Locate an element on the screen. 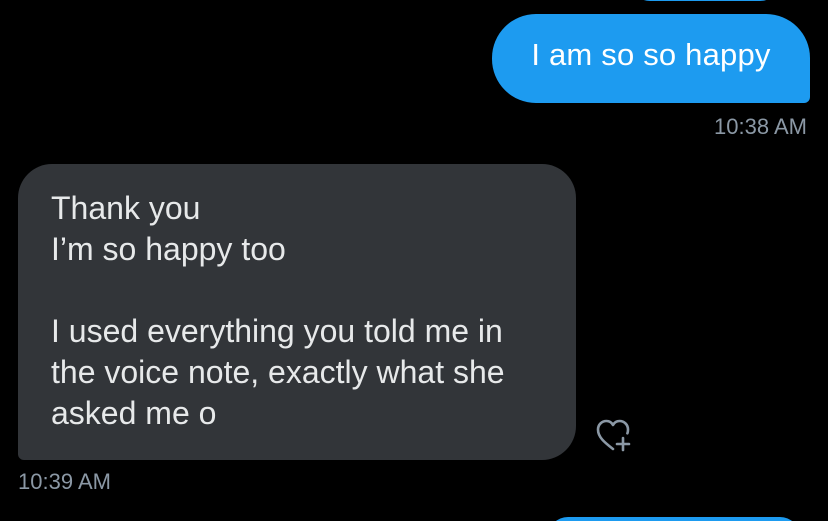 The image size is (828, 521). sent-message-text: I am so so happy is located at coordinates (651, 54).